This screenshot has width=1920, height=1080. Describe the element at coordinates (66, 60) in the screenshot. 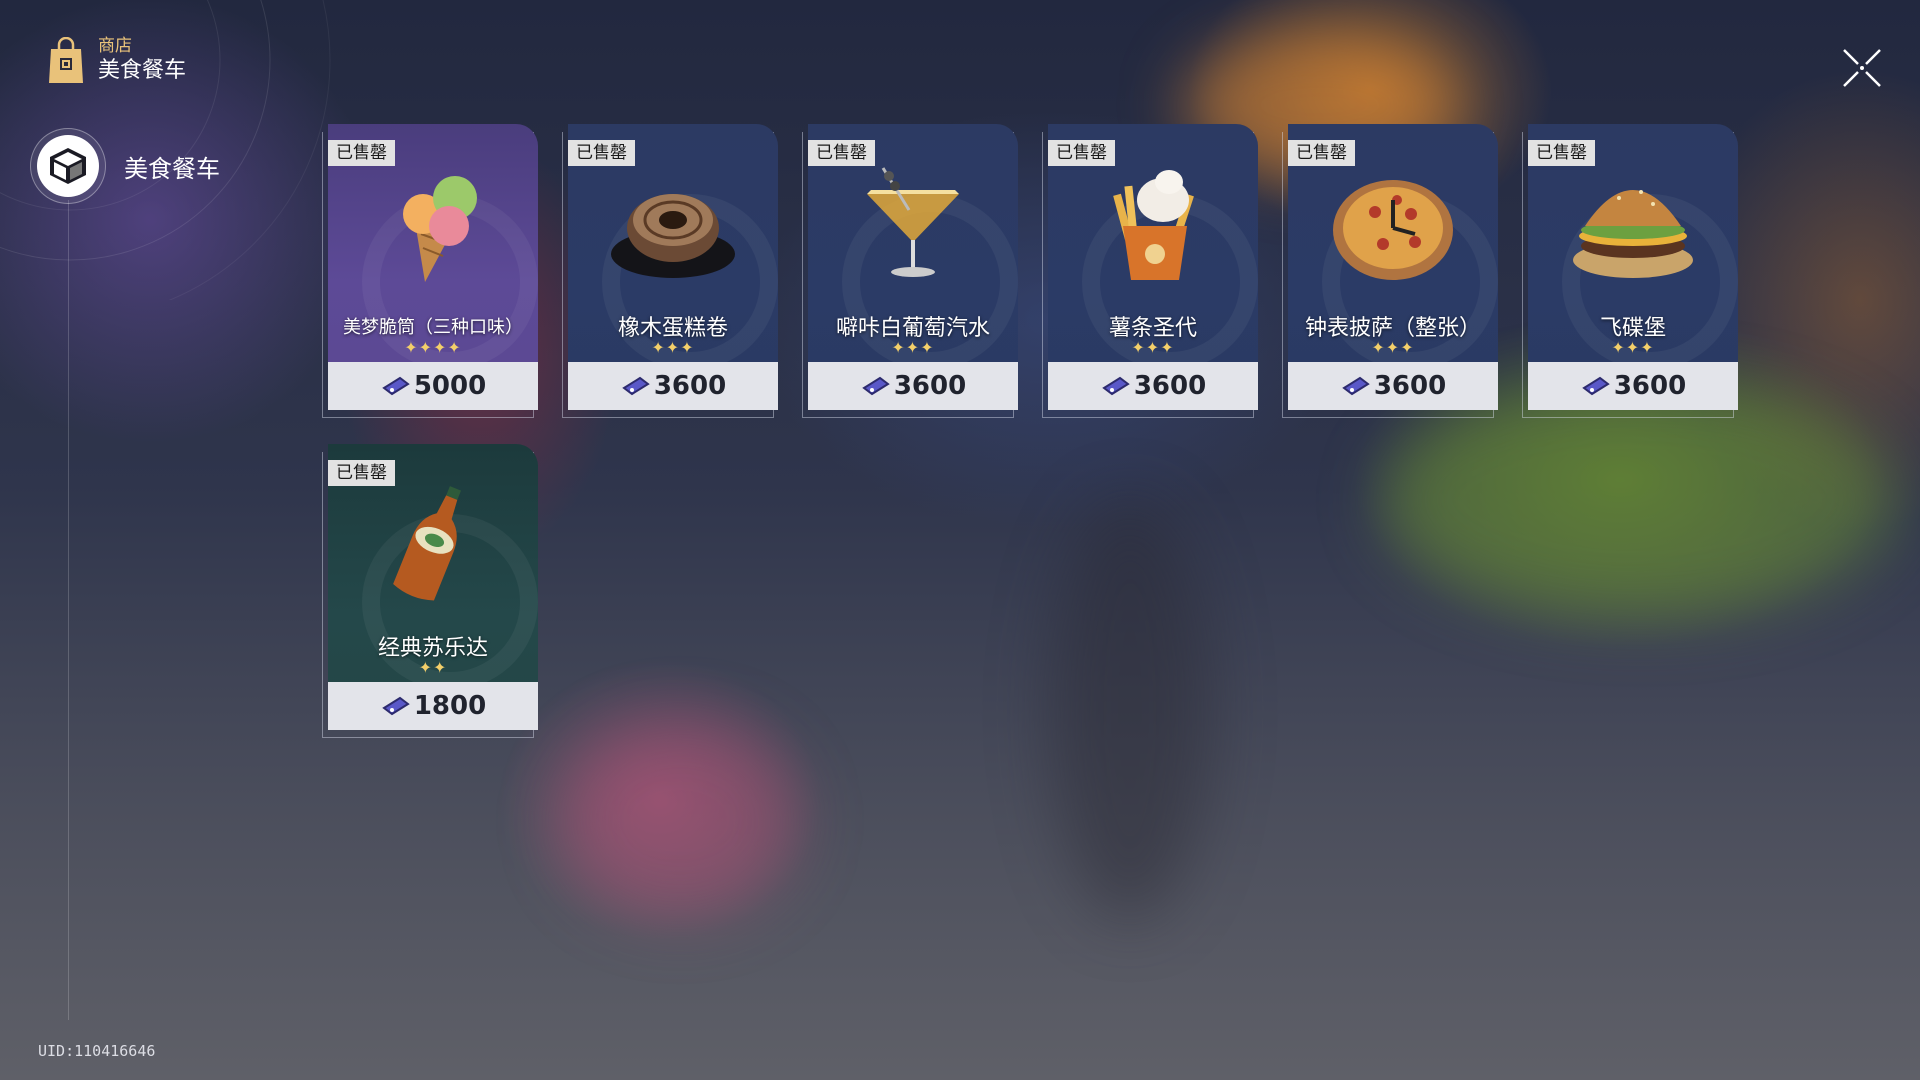

I see `shopping-bag-icon` at that location.